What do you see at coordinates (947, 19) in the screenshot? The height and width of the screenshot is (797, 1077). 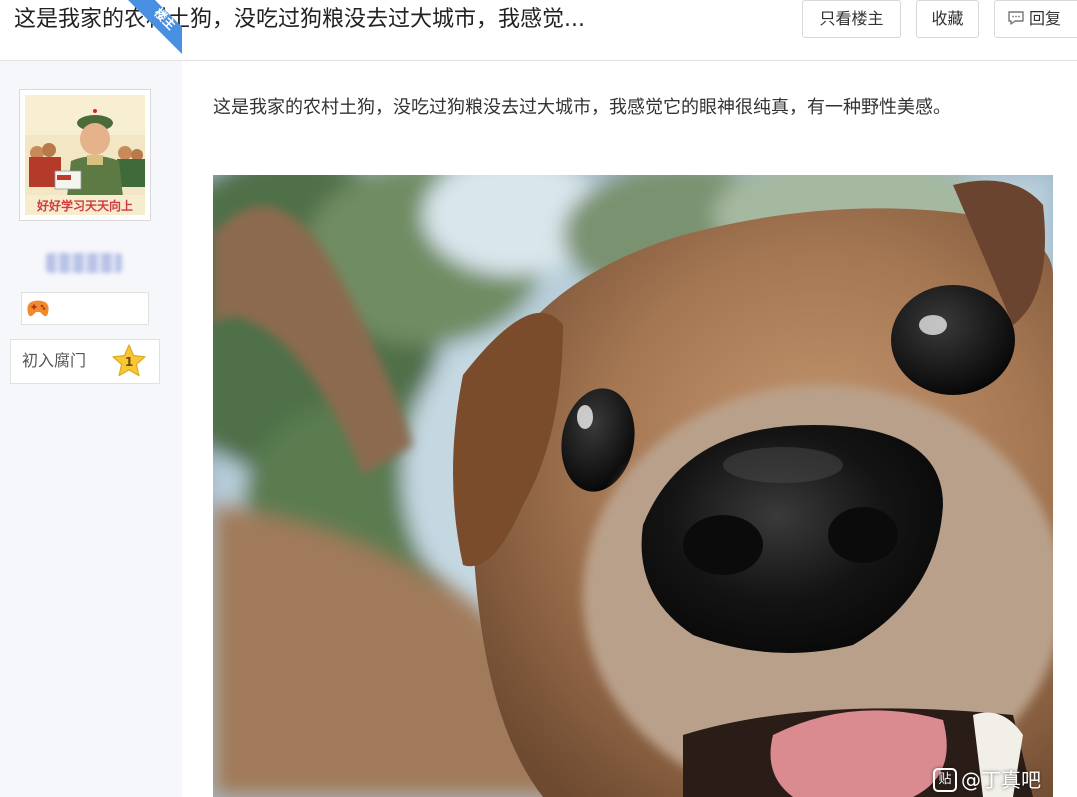 I see `favorite-button: 收藏` at bounding box center [947, 19].